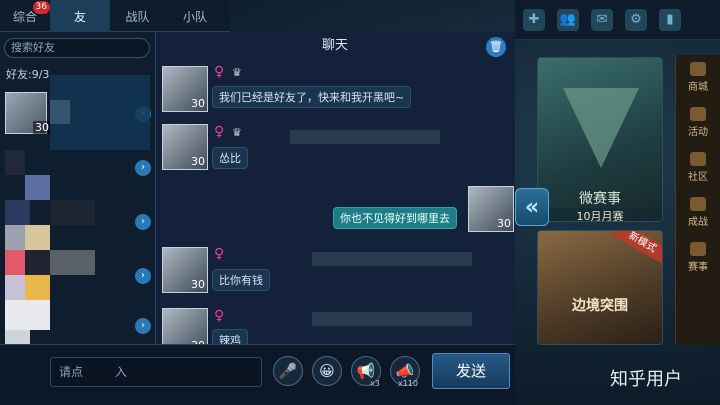 The width and height of the screenshot is (720, 405). I want to click on shop-icon, so click(698, 69).